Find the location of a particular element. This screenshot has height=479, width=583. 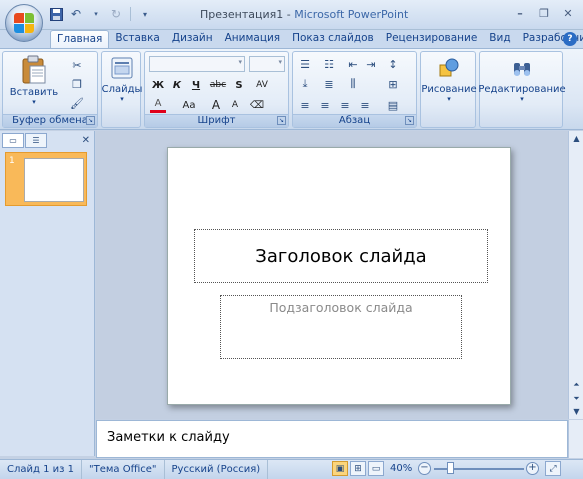

align-left-icon: ≡ is located at coordinates (305, 105).